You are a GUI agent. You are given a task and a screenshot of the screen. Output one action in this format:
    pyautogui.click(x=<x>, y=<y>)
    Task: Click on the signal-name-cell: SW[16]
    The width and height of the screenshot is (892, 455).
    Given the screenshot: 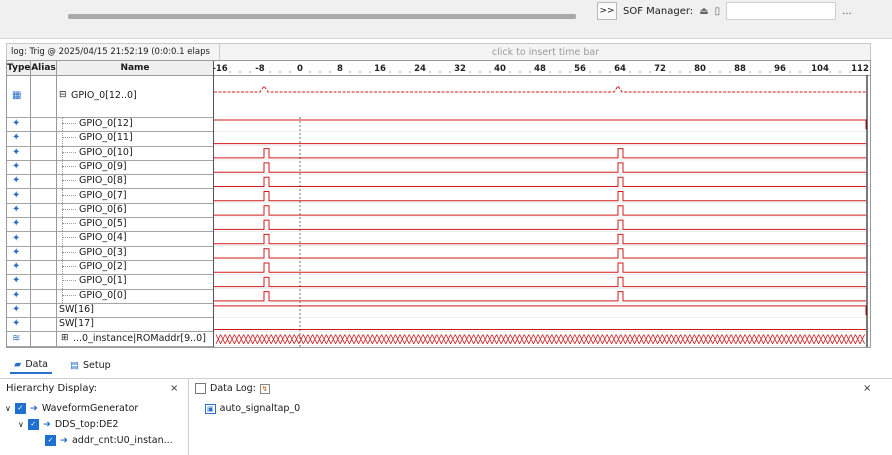 What is the action you would take?
    pyautogui.click(x=135, y=310)
    